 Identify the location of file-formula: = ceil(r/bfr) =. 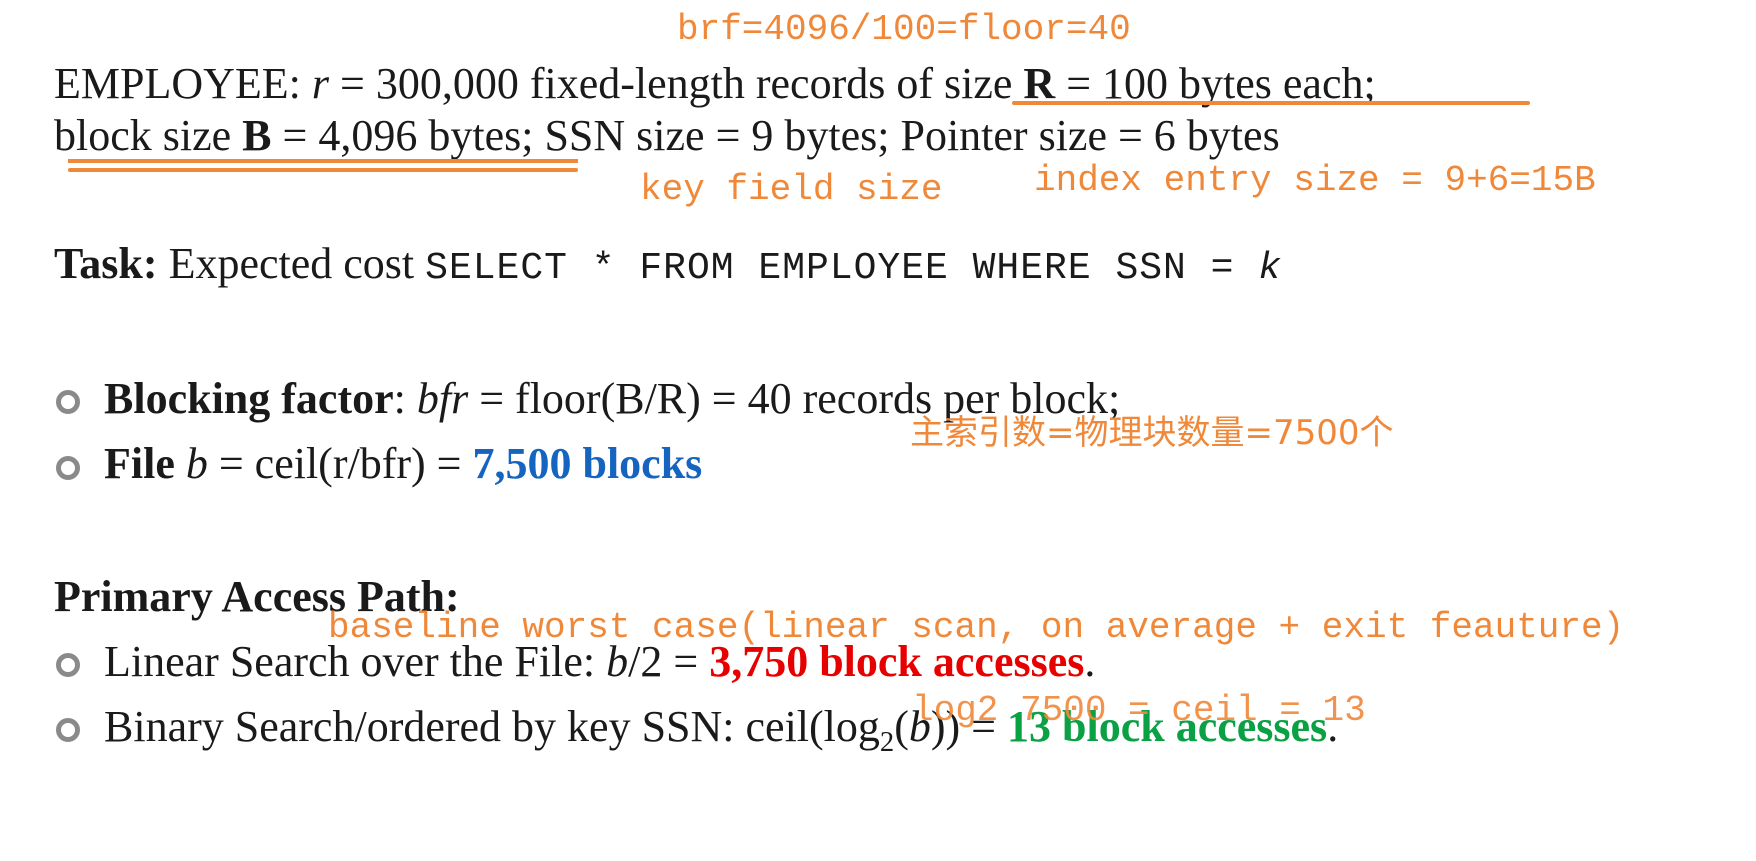
(340, 463).